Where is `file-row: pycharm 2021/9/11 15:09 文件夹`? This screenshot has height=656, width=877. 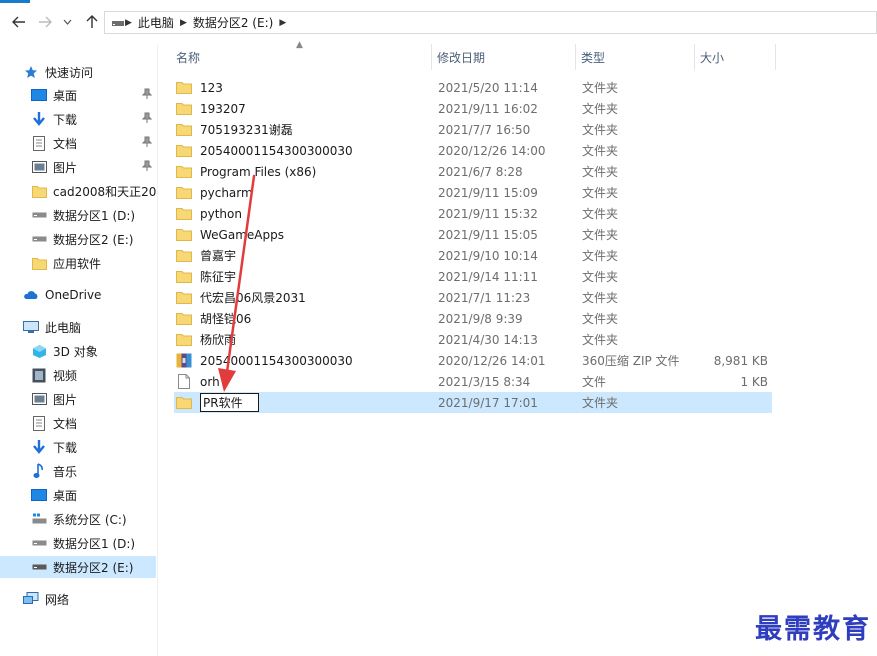
file-row: pycharm 2021/9/11 15:09 文件夹 is located at coordinates (473, 192).